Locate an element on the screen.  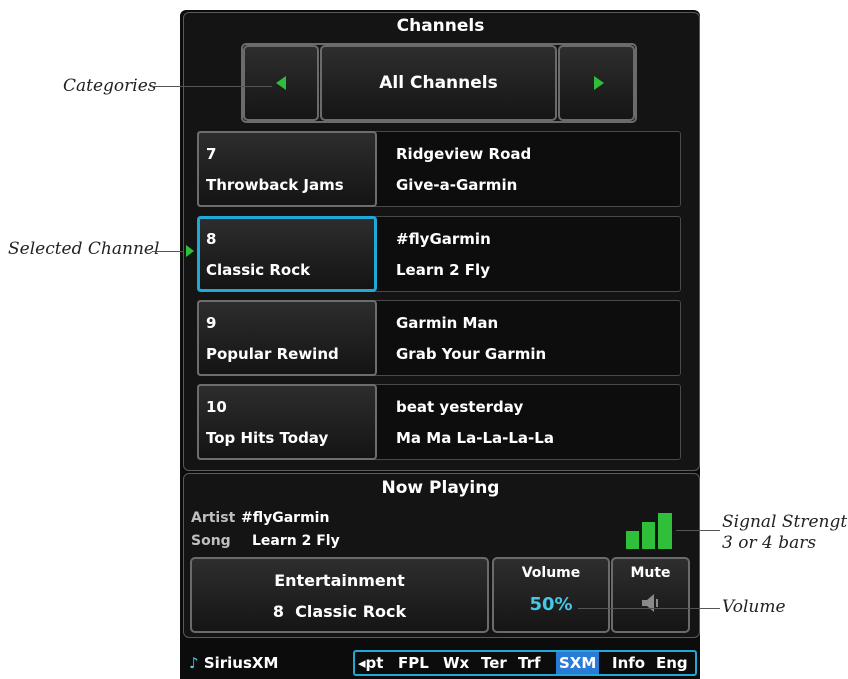
channel-artist: Garmin Man is located at coordinates (447, 323).